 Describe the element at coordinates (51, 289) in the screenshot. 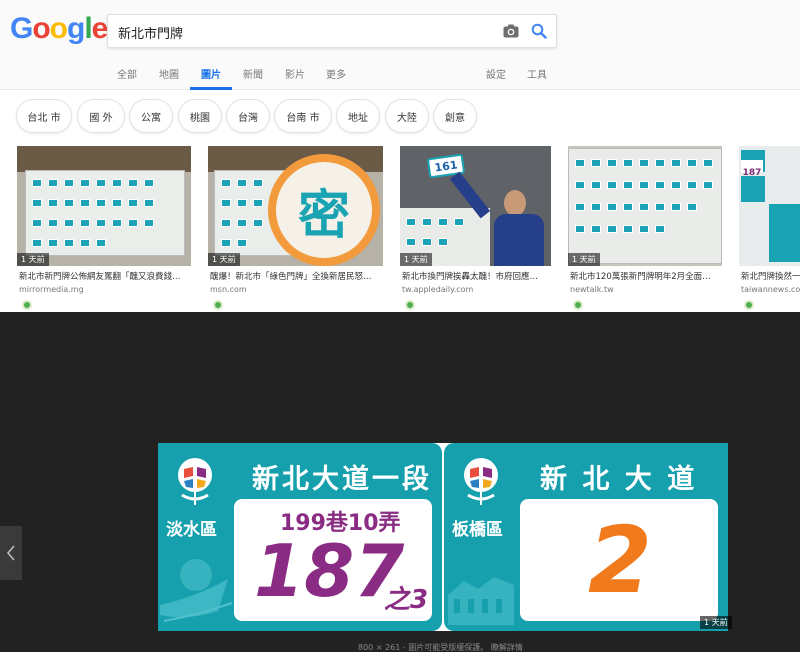

I see `result-source: mirrormedia.mg` at that location.